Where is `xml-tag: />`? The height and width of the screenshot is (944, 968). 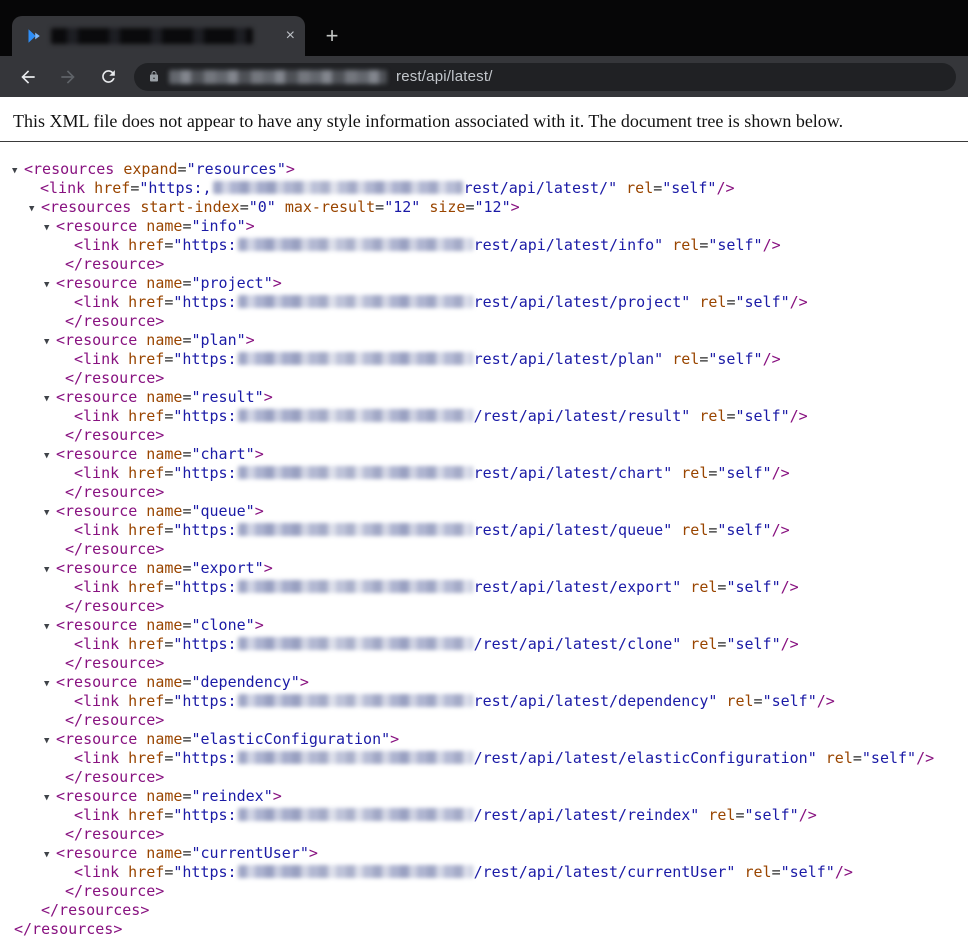 xml-tag: /> is located at coordinates (725, 188).